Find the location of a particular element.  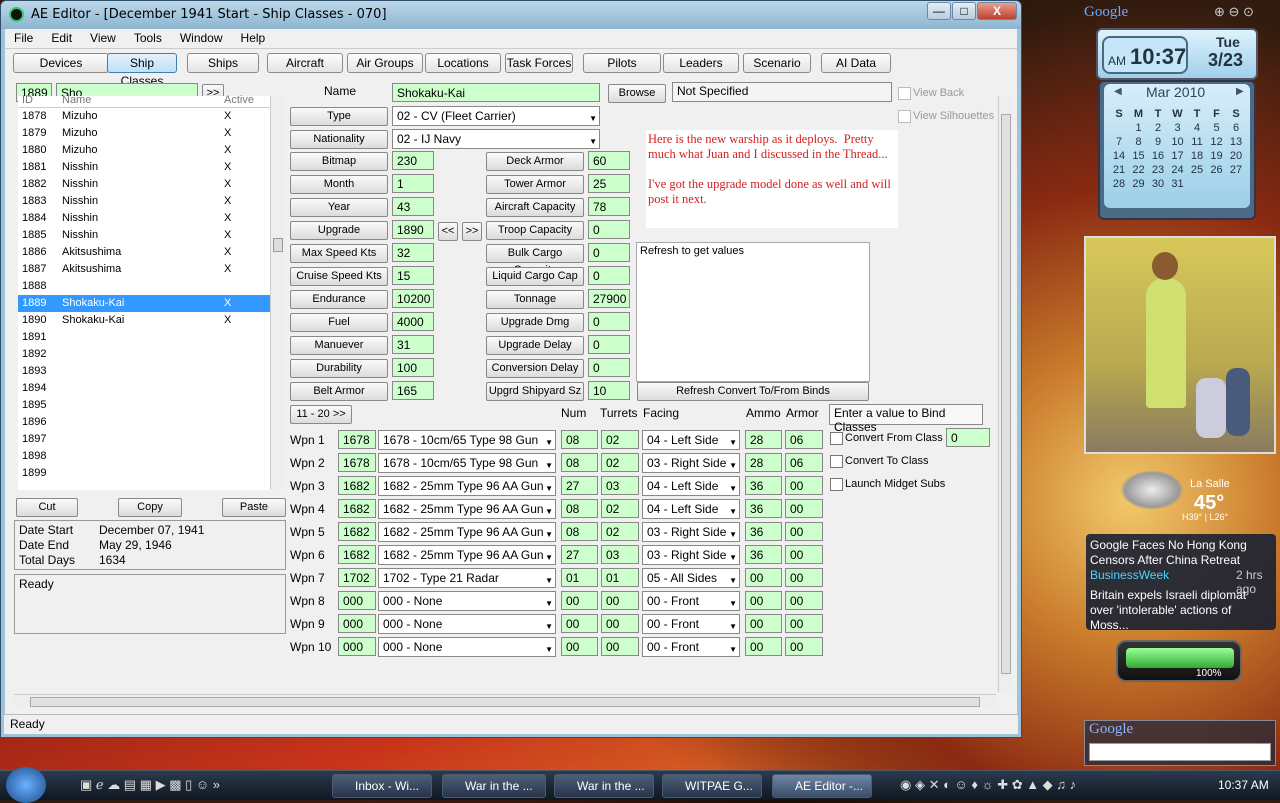

list-row: 1891 is located at coordinates (144, 337).